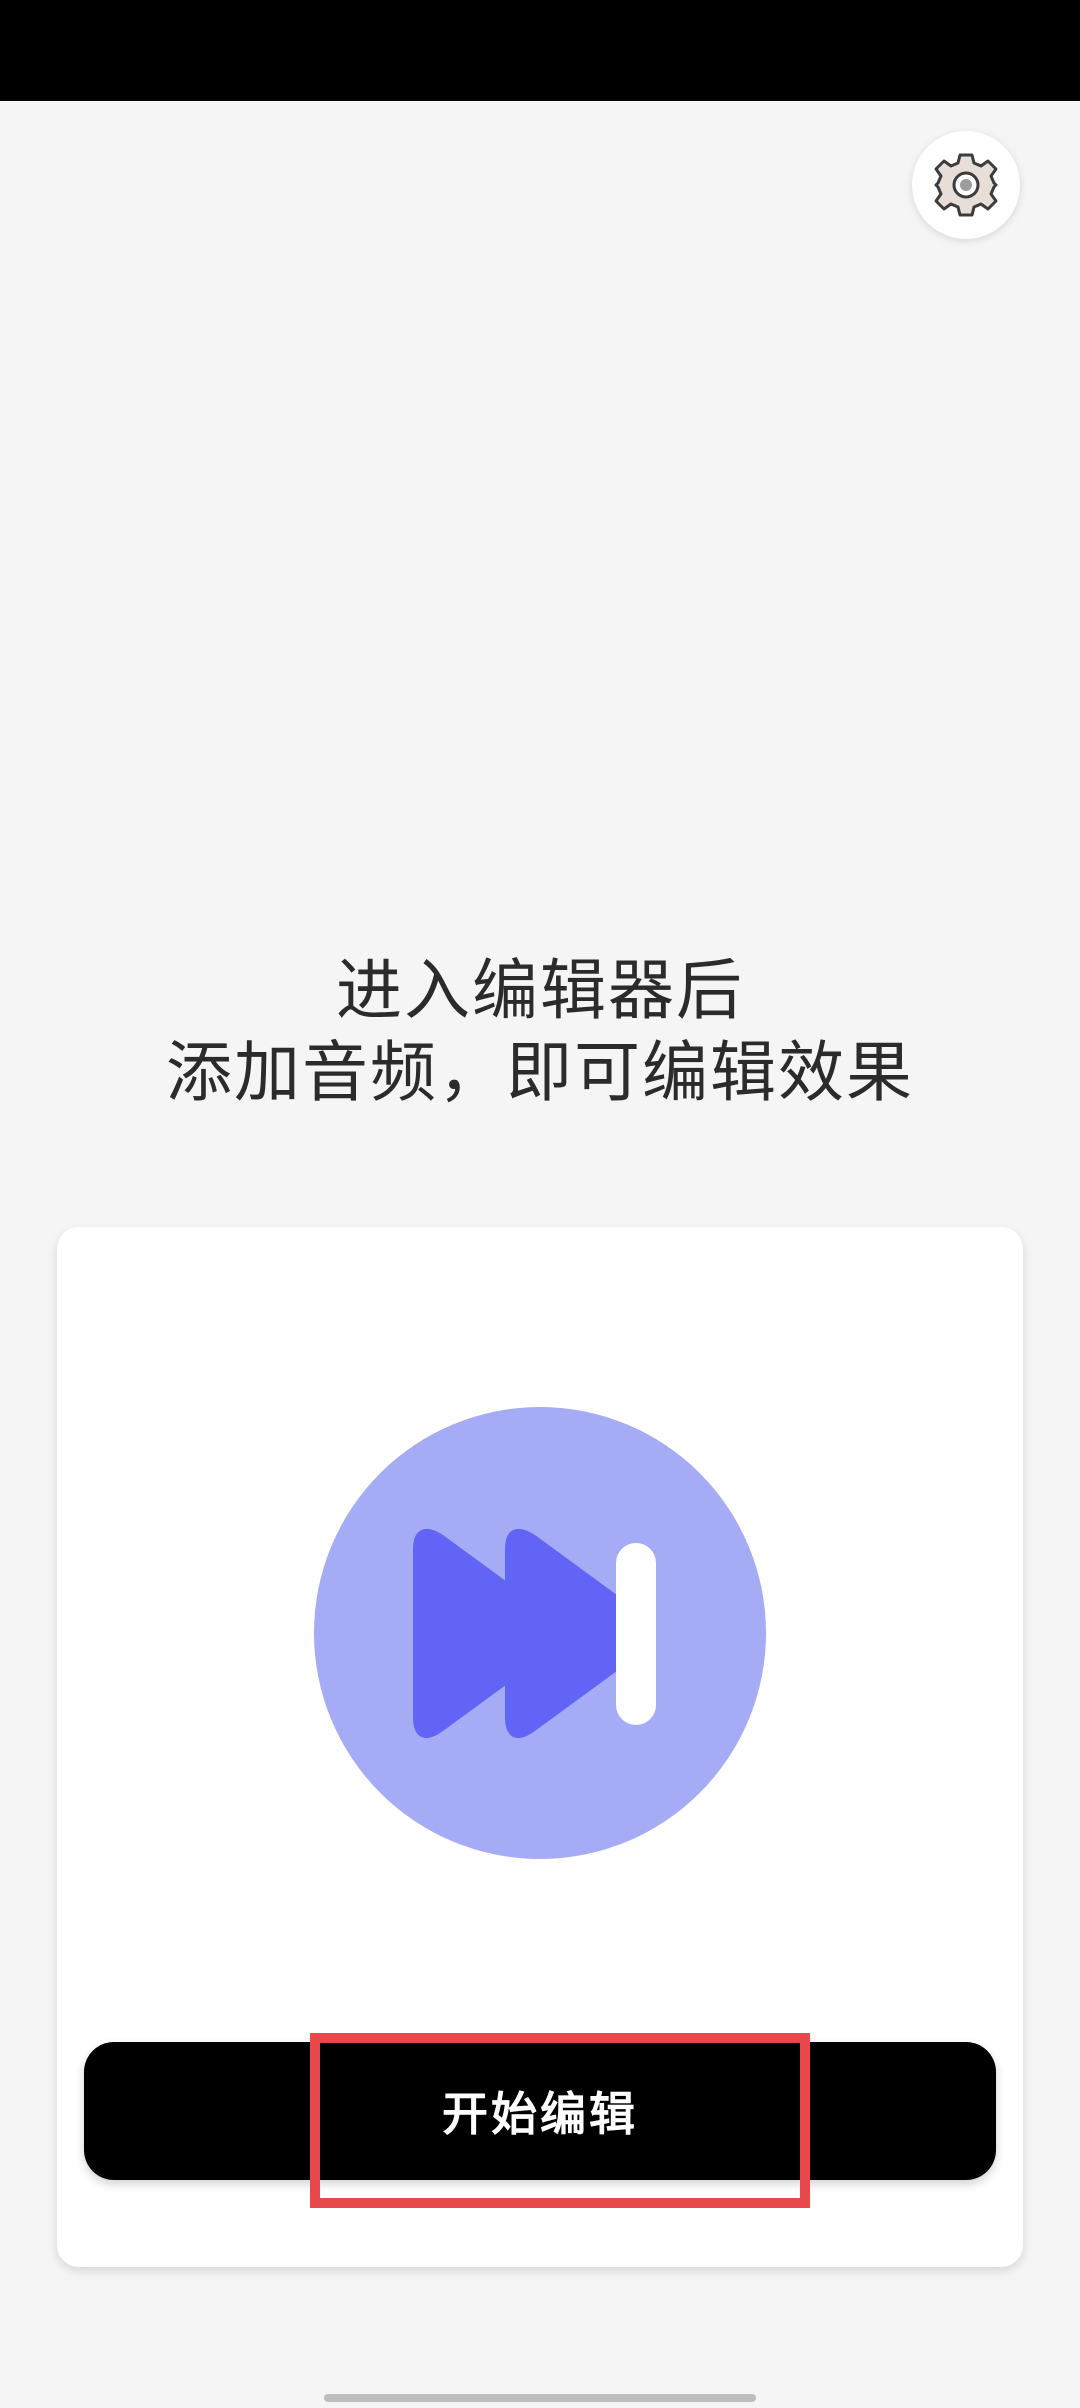 The image size is (1080, 2408). I want to click on skip-forward-icon, so click(534, 1633).